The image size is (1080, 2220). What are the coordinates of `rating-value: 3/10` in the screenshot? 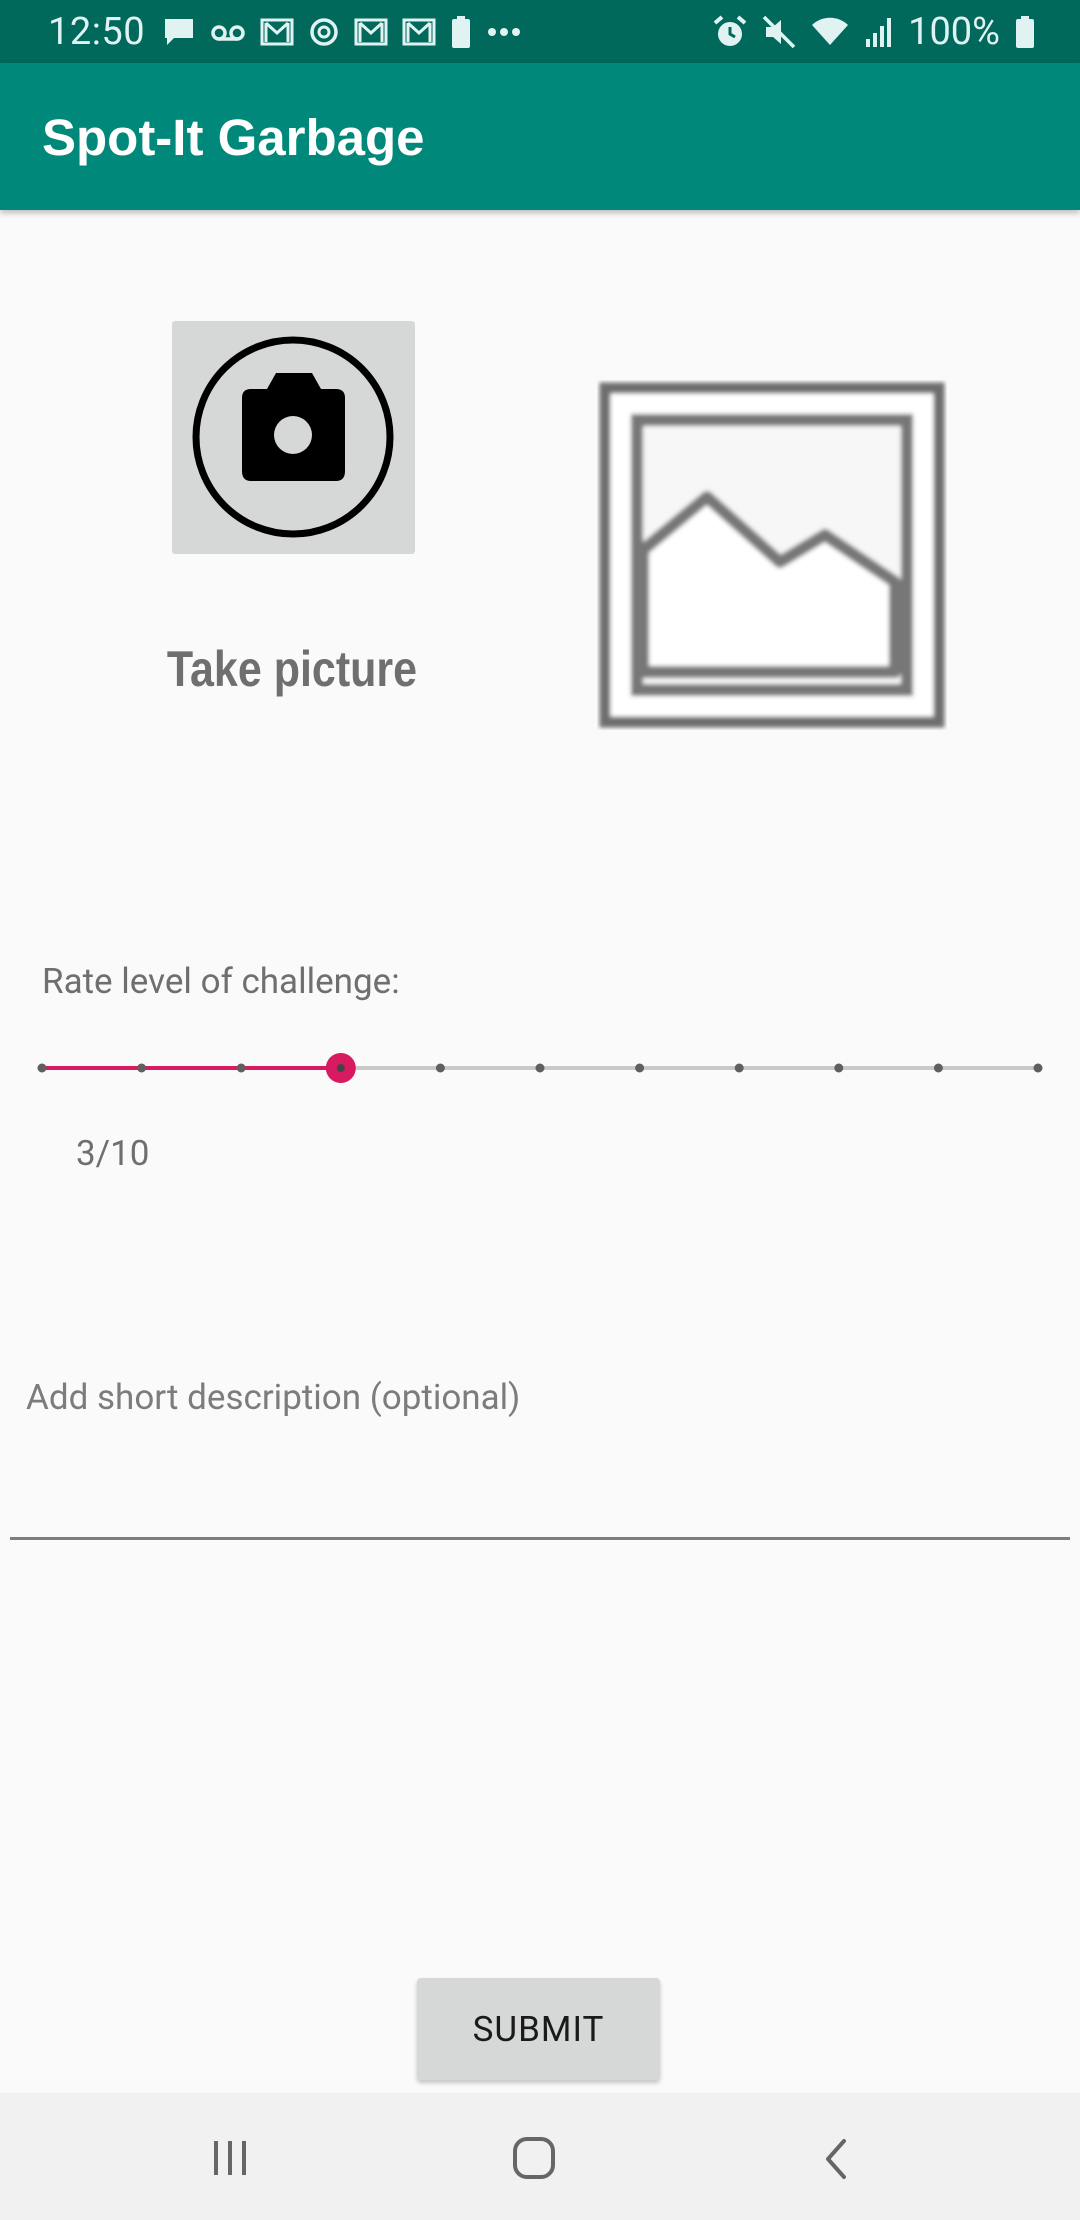 It's located at (113, 1153).